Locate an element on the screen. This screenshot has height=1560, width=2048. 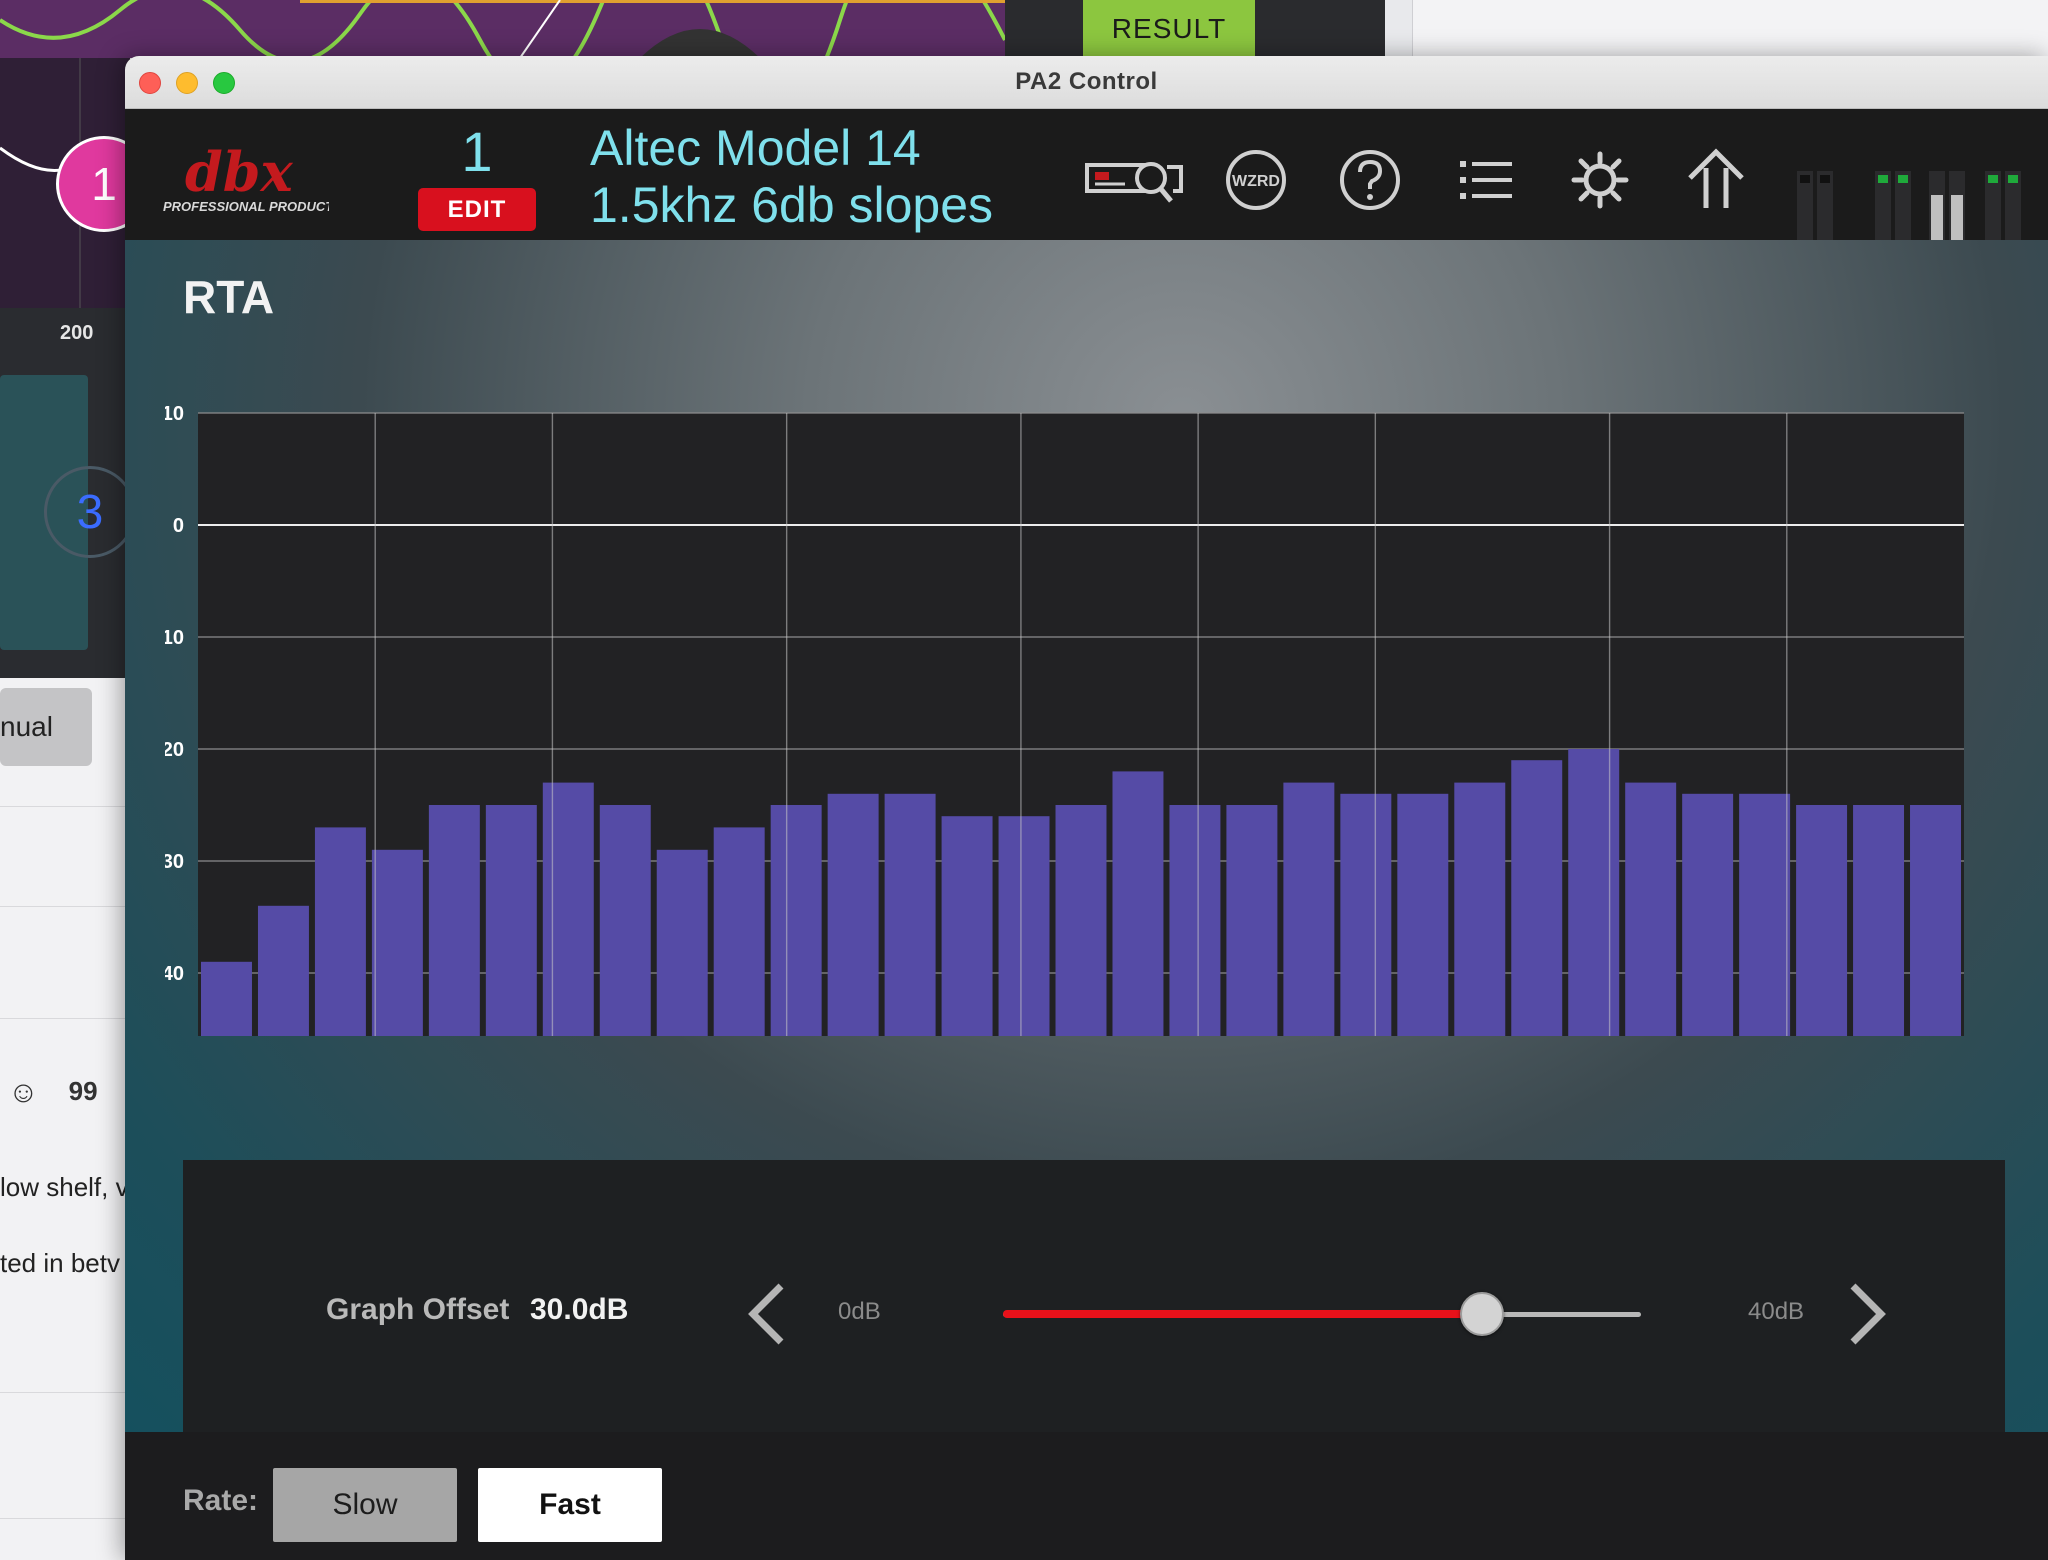
slider-thumb is located at coordinates (1481, 1314).